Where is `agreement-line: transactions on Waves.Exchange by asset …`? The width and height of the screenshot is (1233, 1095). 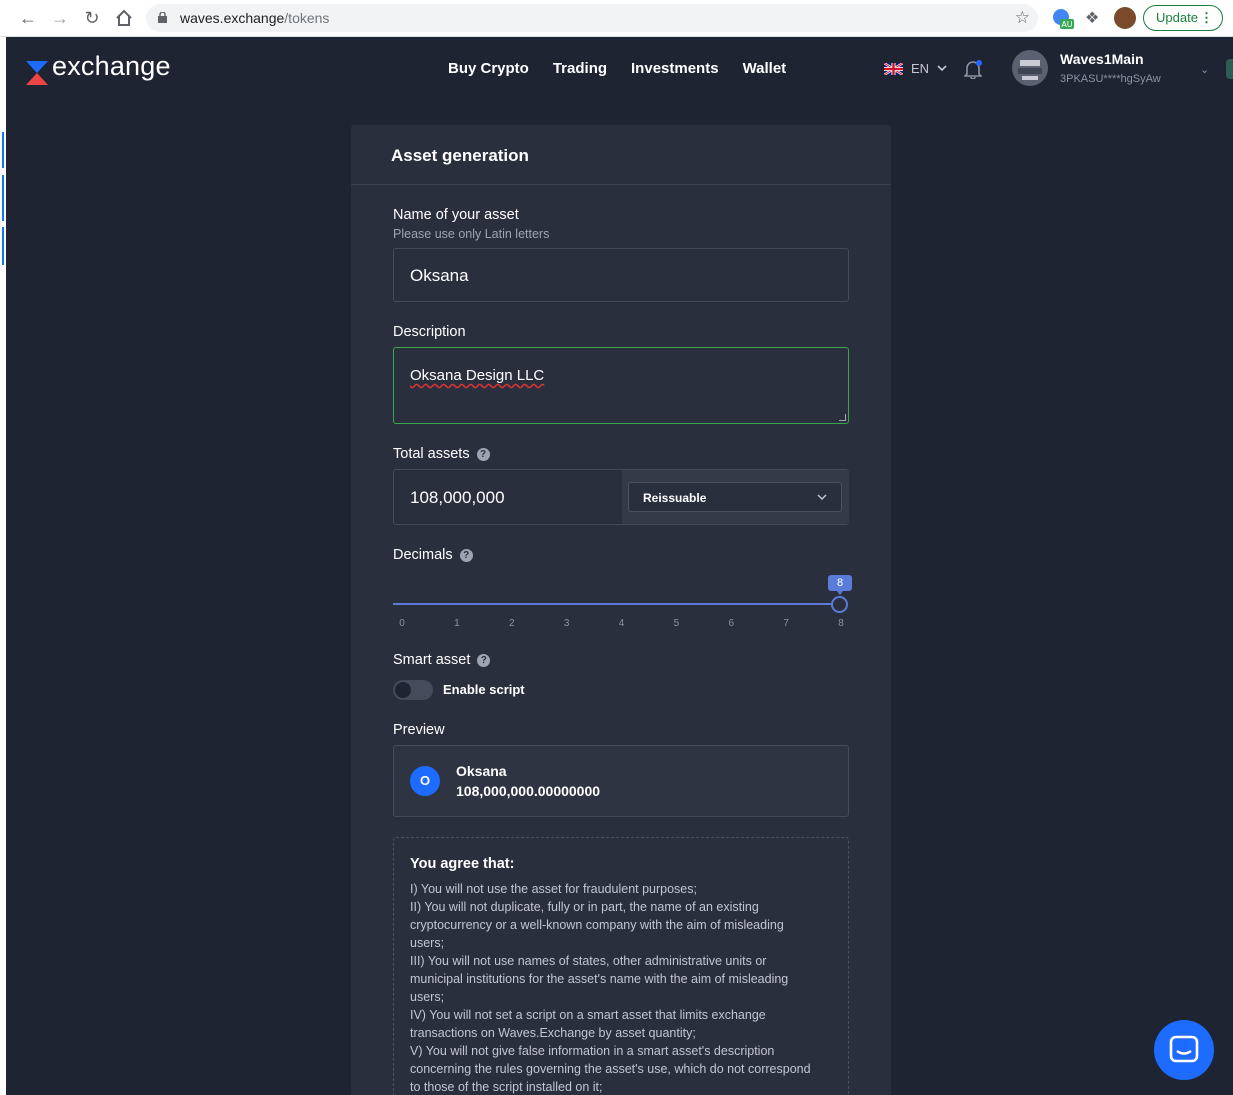 agreement-line: transactions on Waves.Exchange by asset … is located at coordinates (553, 1033).